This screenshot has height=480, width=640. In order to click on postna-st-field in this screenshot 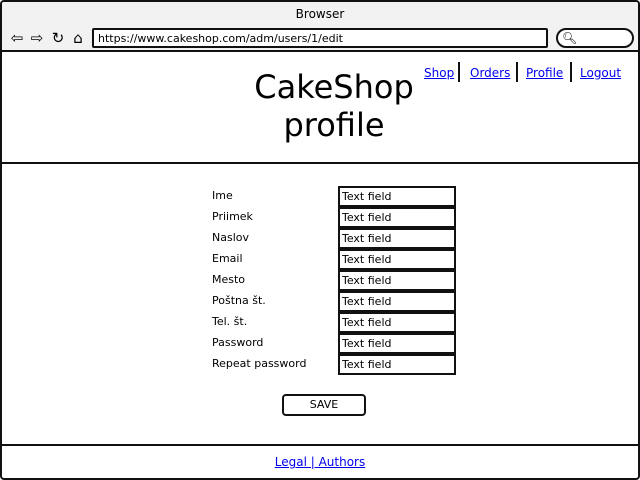, I will do `click(397, 301)`.